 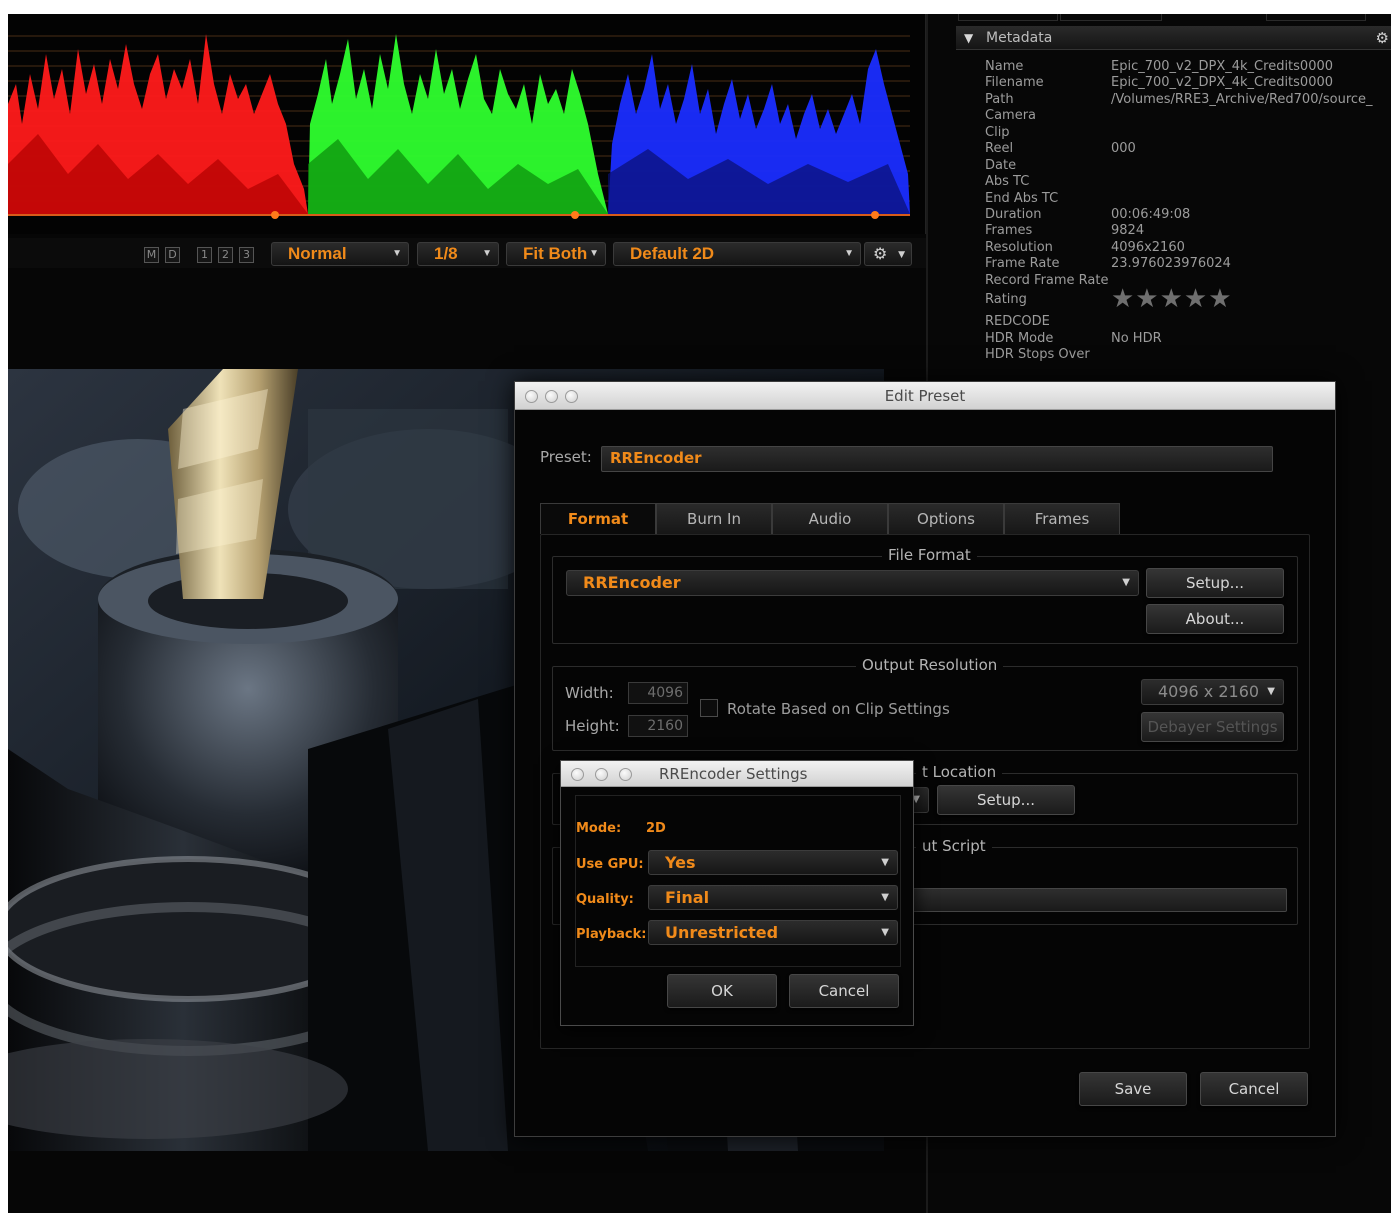 What do you see at coordinates (1173, 38) in the screenshot?
I see `metadata-header: ▼ Metadata ⚙` at bounding box center [1173, 38].